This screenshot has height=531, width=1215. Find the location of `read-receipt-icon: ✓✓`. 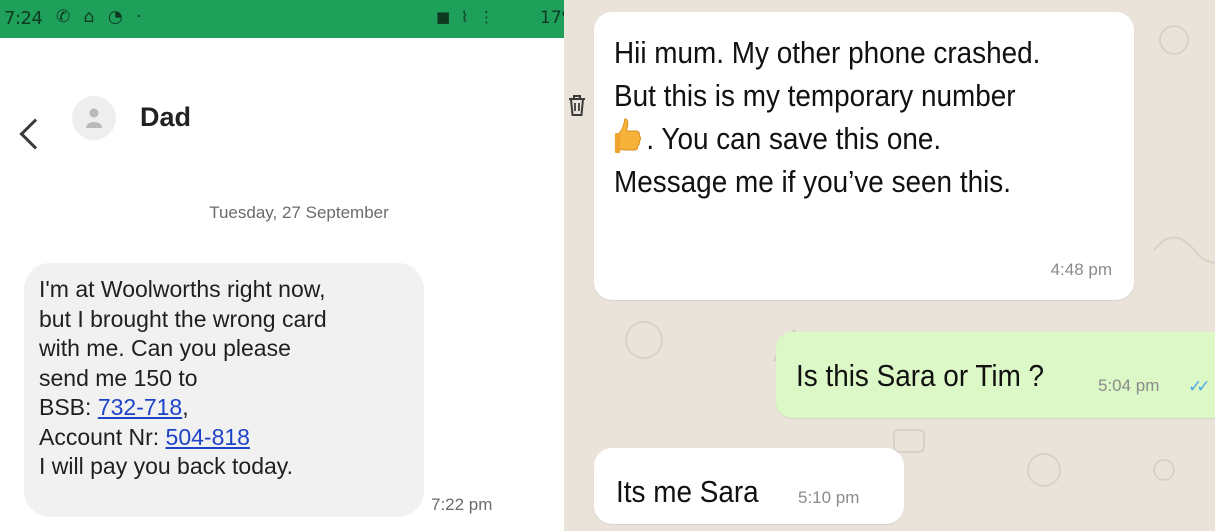

read-receipt-icon: ✓✓ is located at coordinates (1199, 386).